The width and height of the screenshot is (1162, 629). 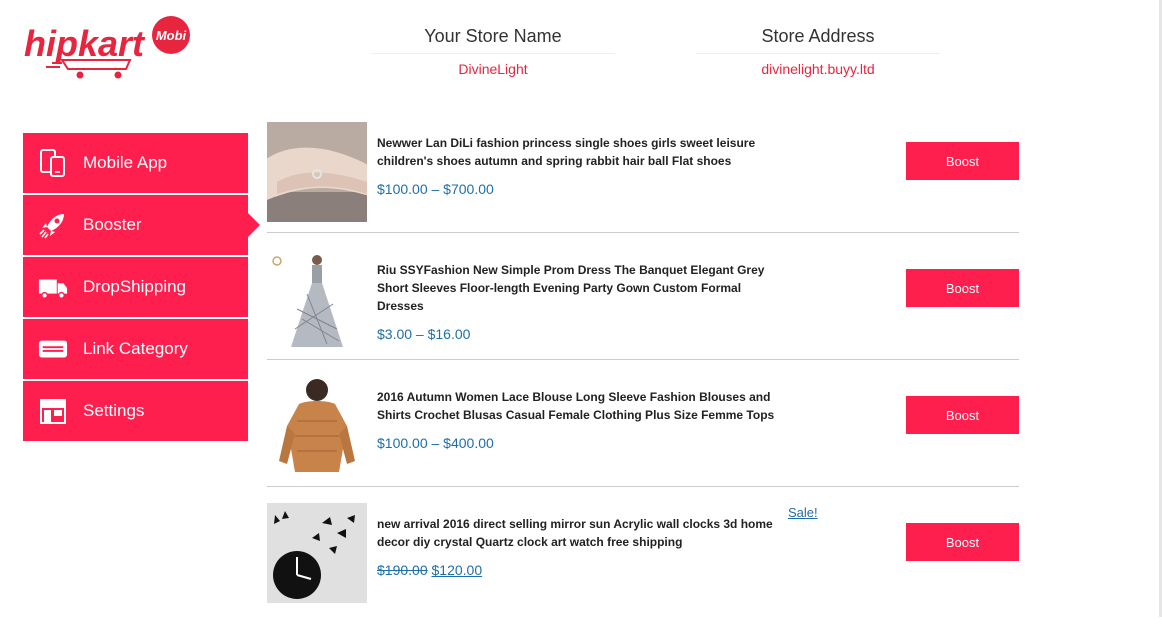 I want to click on sidebar-item-mobile-app: Mobile App, so click(x=135, y=163).